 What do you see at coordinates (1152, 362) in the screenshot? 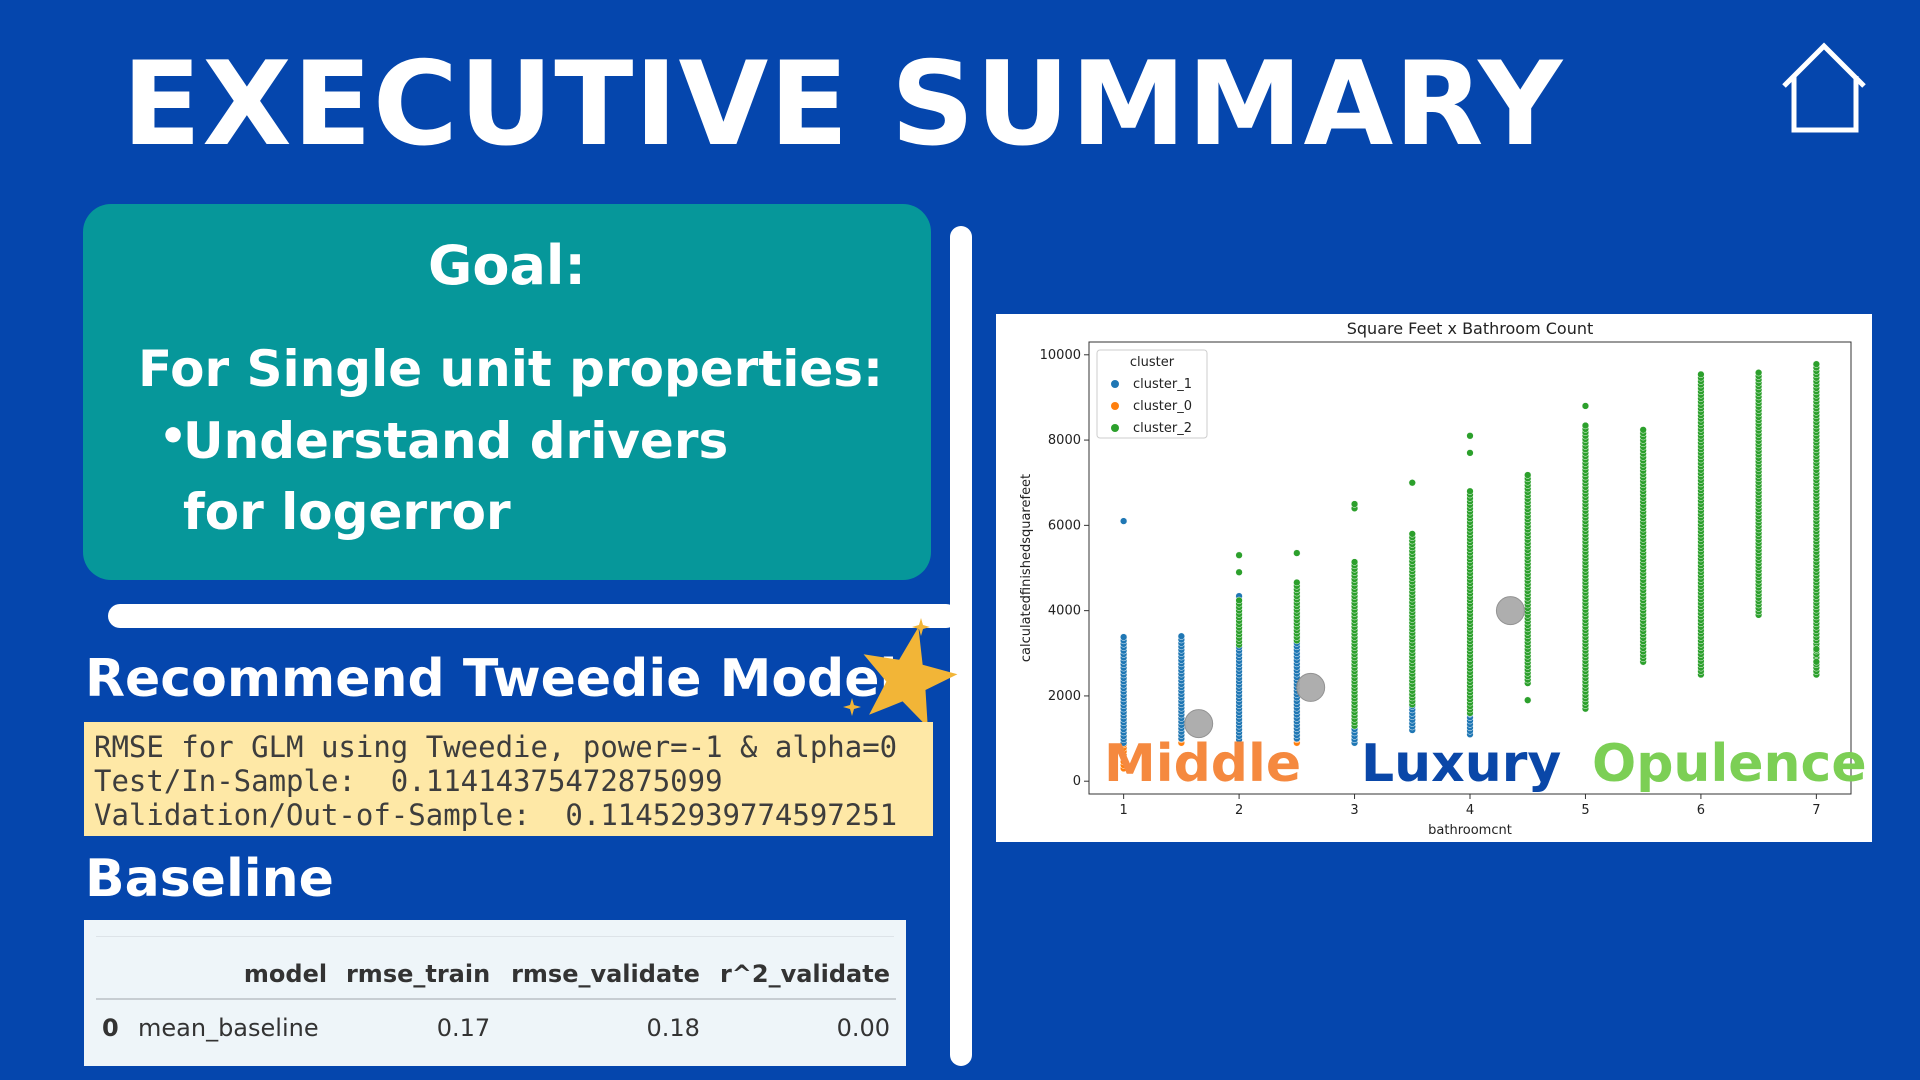
I see `legend-title: cluster` at bounding box center [1152, 362].